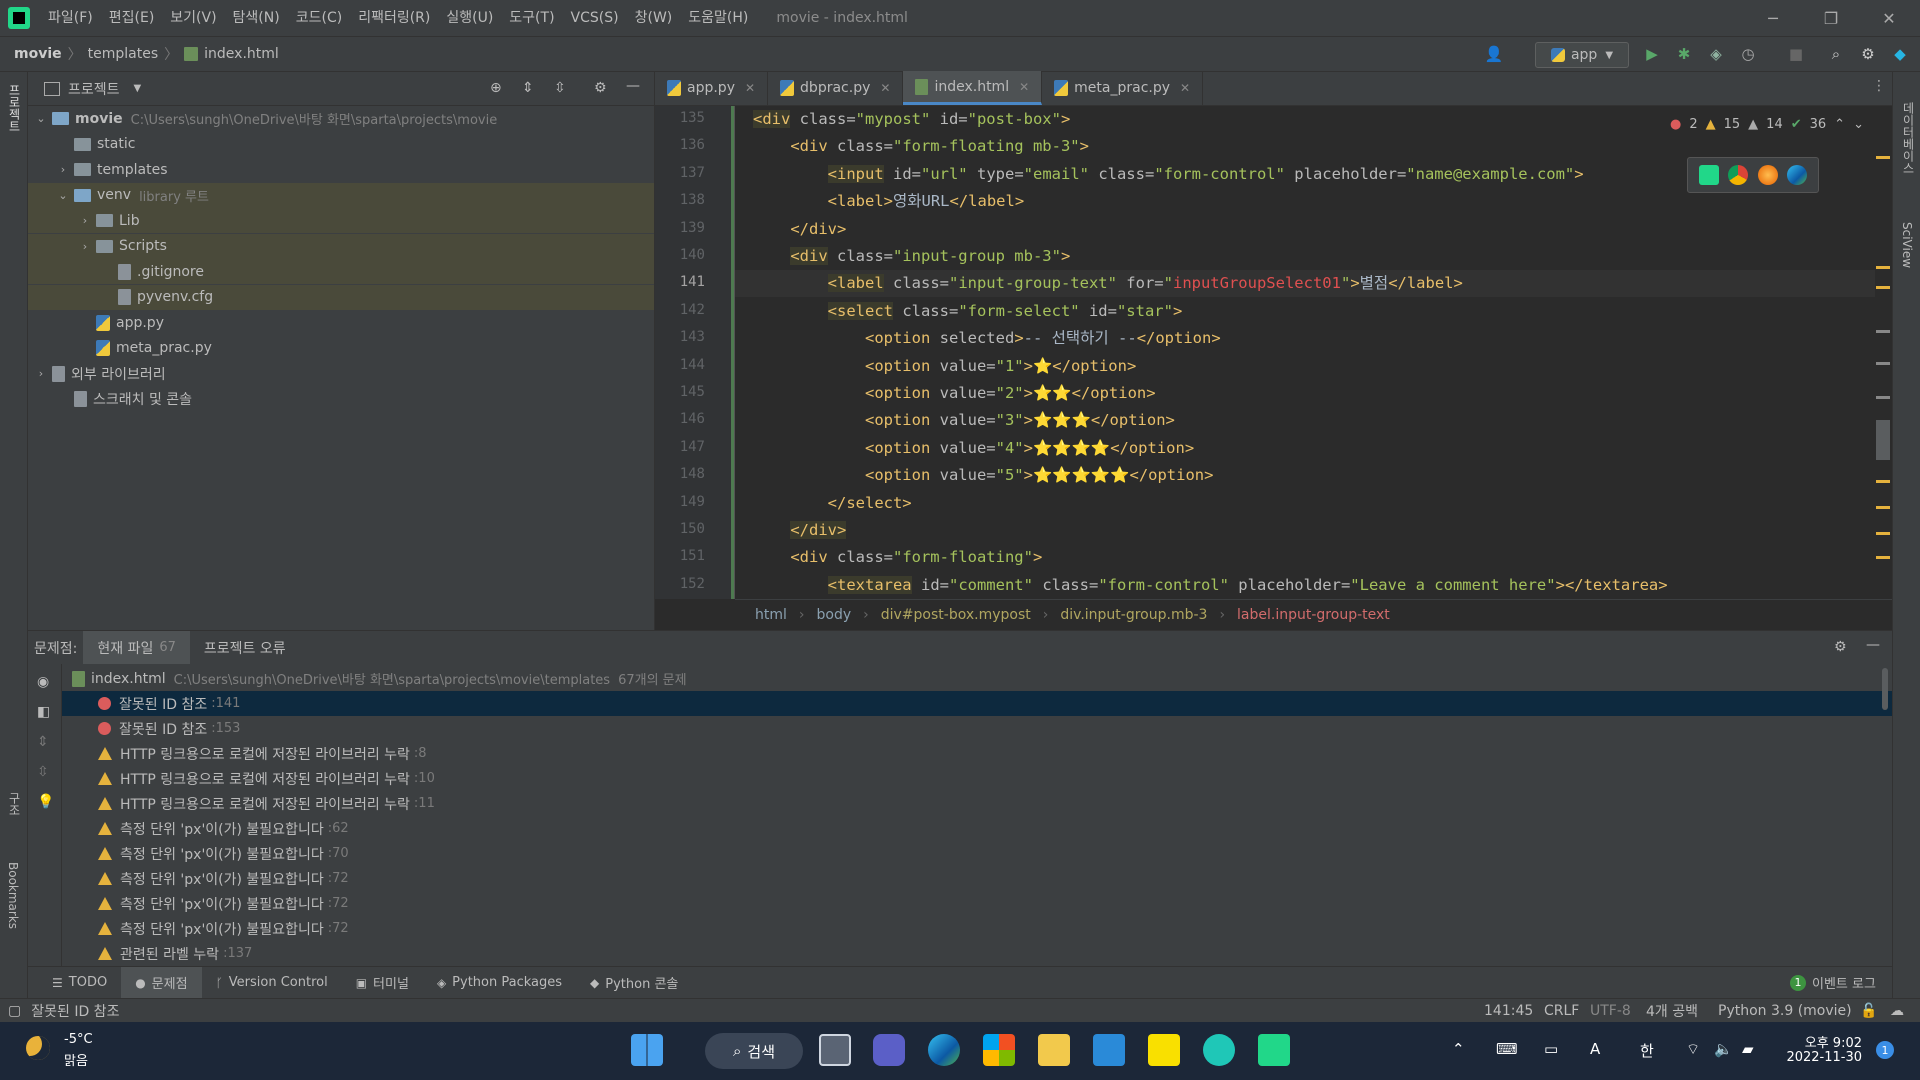  What do you see at coordinates (977, 953) in the screenshot?
I see `problem-item: 관련된 라벨 누락:137` at bounding box center [977, 953].